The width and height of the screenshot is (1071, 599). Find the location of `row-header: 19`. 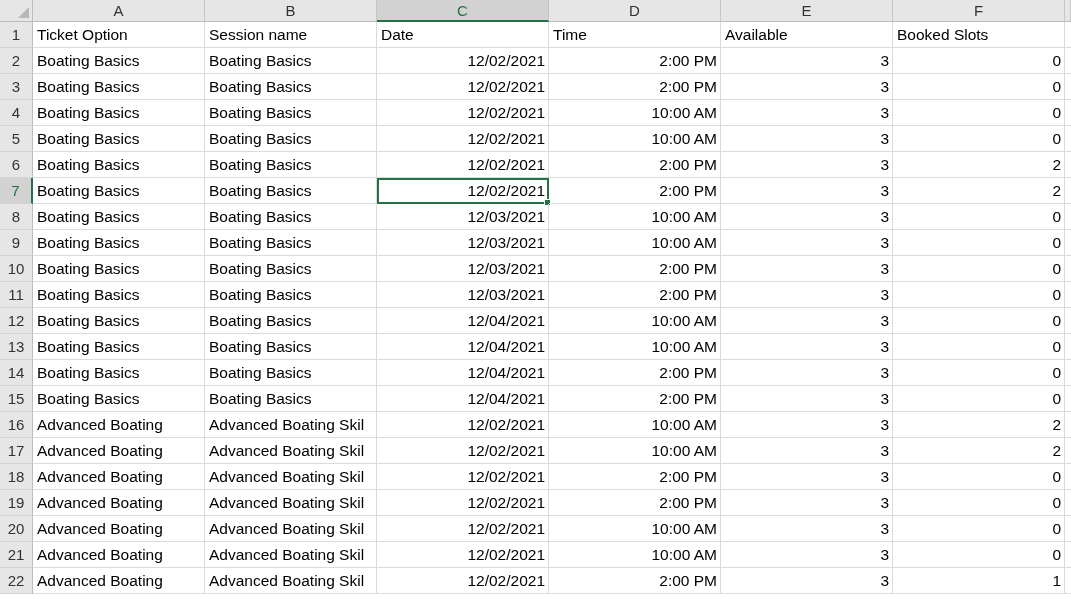

row-header: 19 is located at coordinates (16, 503).